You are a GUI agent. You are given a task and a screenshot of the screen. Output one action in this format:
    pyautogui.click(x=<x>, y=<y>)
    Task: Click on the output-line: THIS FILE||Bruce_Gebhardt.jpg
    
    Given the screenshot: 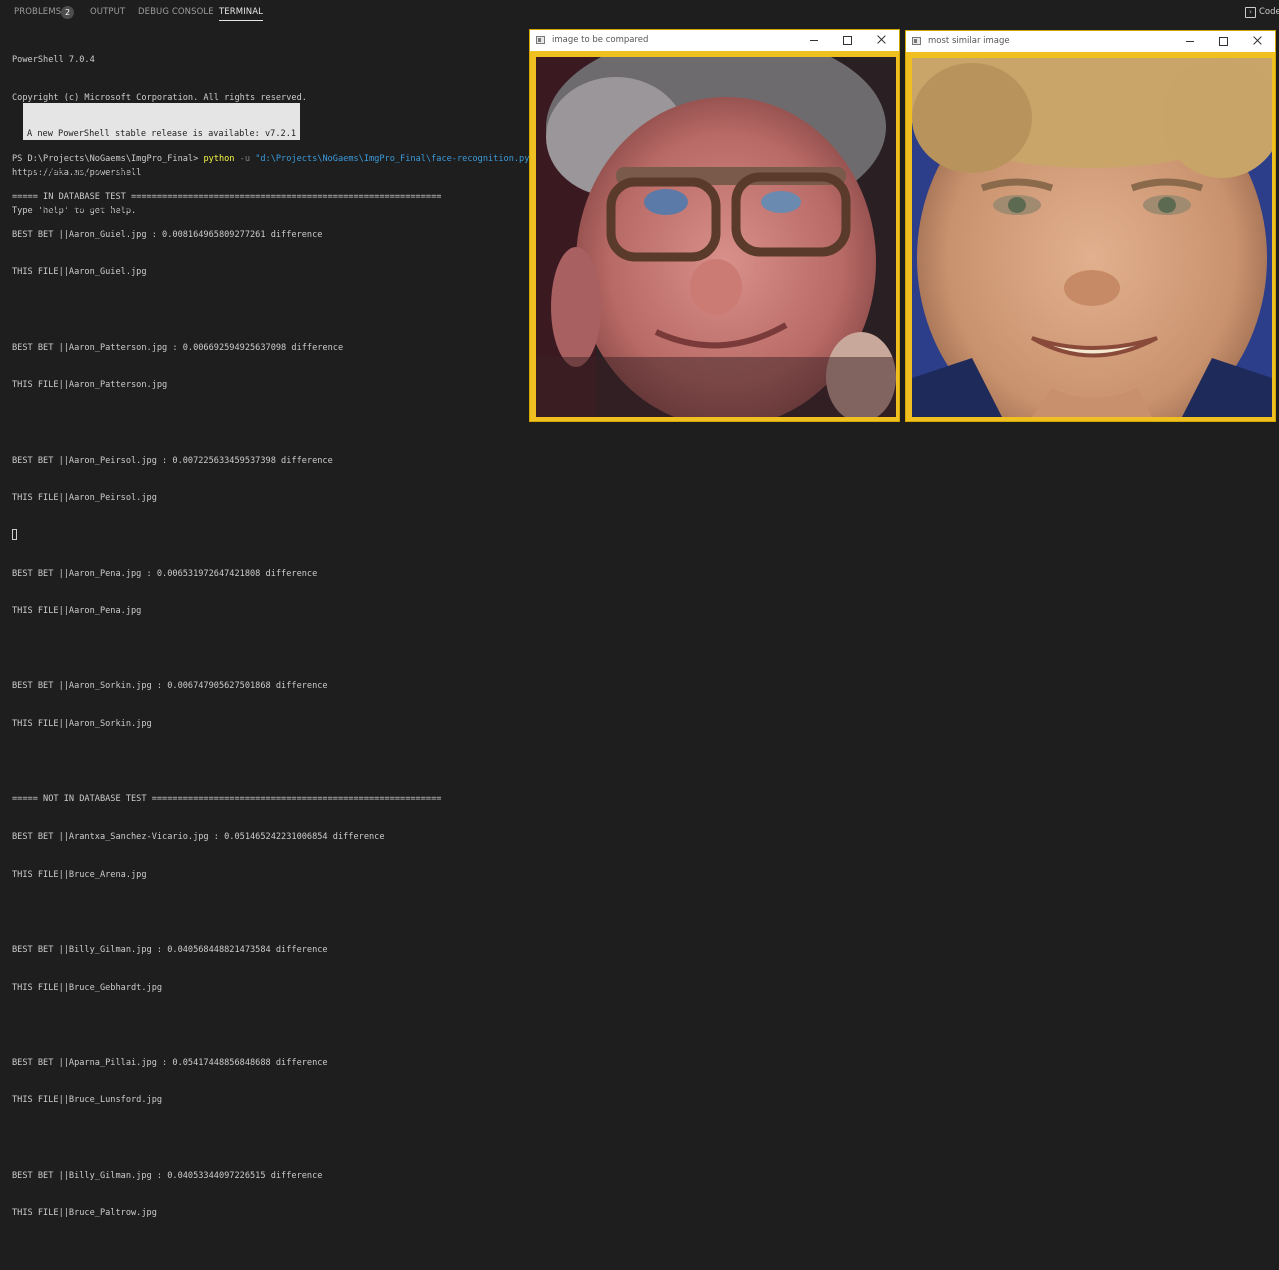 What is the action you would take?
    pyautogui.click(x=87, y=987)
    